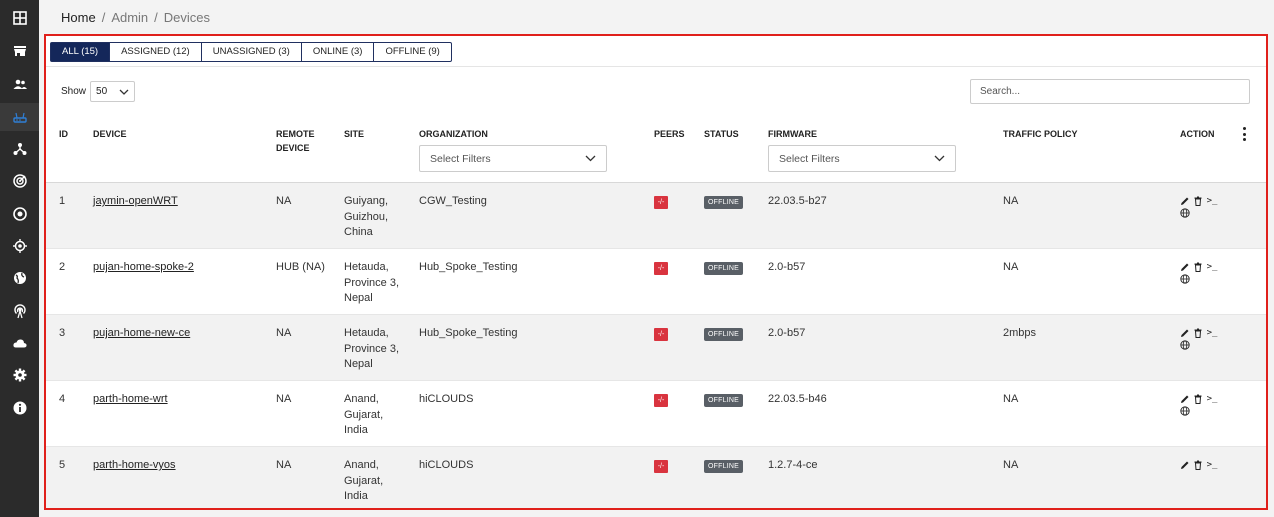 This screenshot has width=1274, height=517. I want to click on sidebar-item-globe, so click(19, 278).